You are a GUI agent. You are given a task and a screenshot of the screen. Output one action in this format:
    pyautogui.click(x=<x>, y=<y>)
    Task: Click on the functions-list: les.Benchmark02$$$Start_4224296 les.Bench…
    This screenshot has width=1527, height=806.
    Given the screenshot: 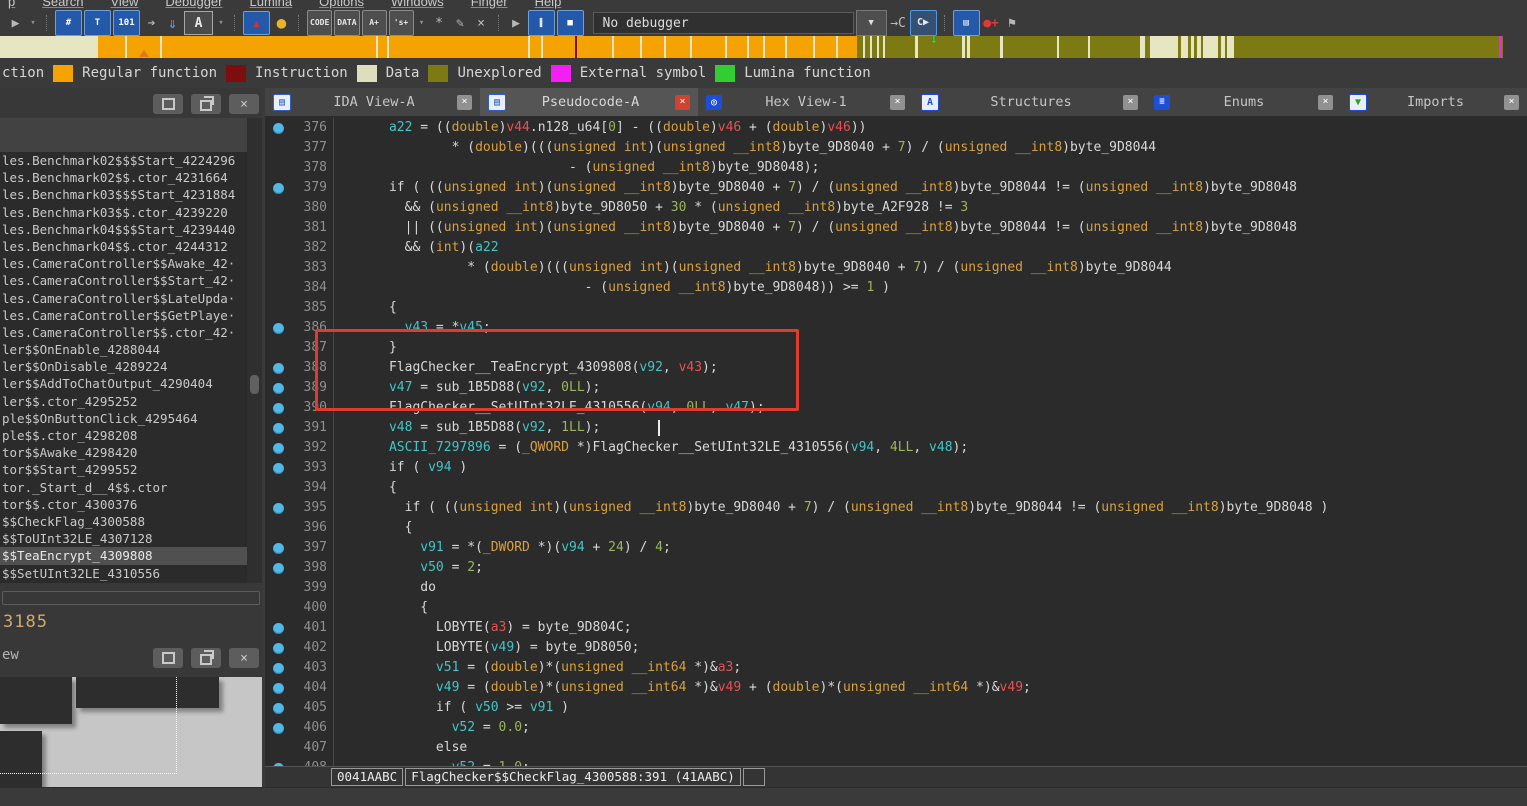 What is the action you would take?
    pyautogui.click(x=123, y=367)
    